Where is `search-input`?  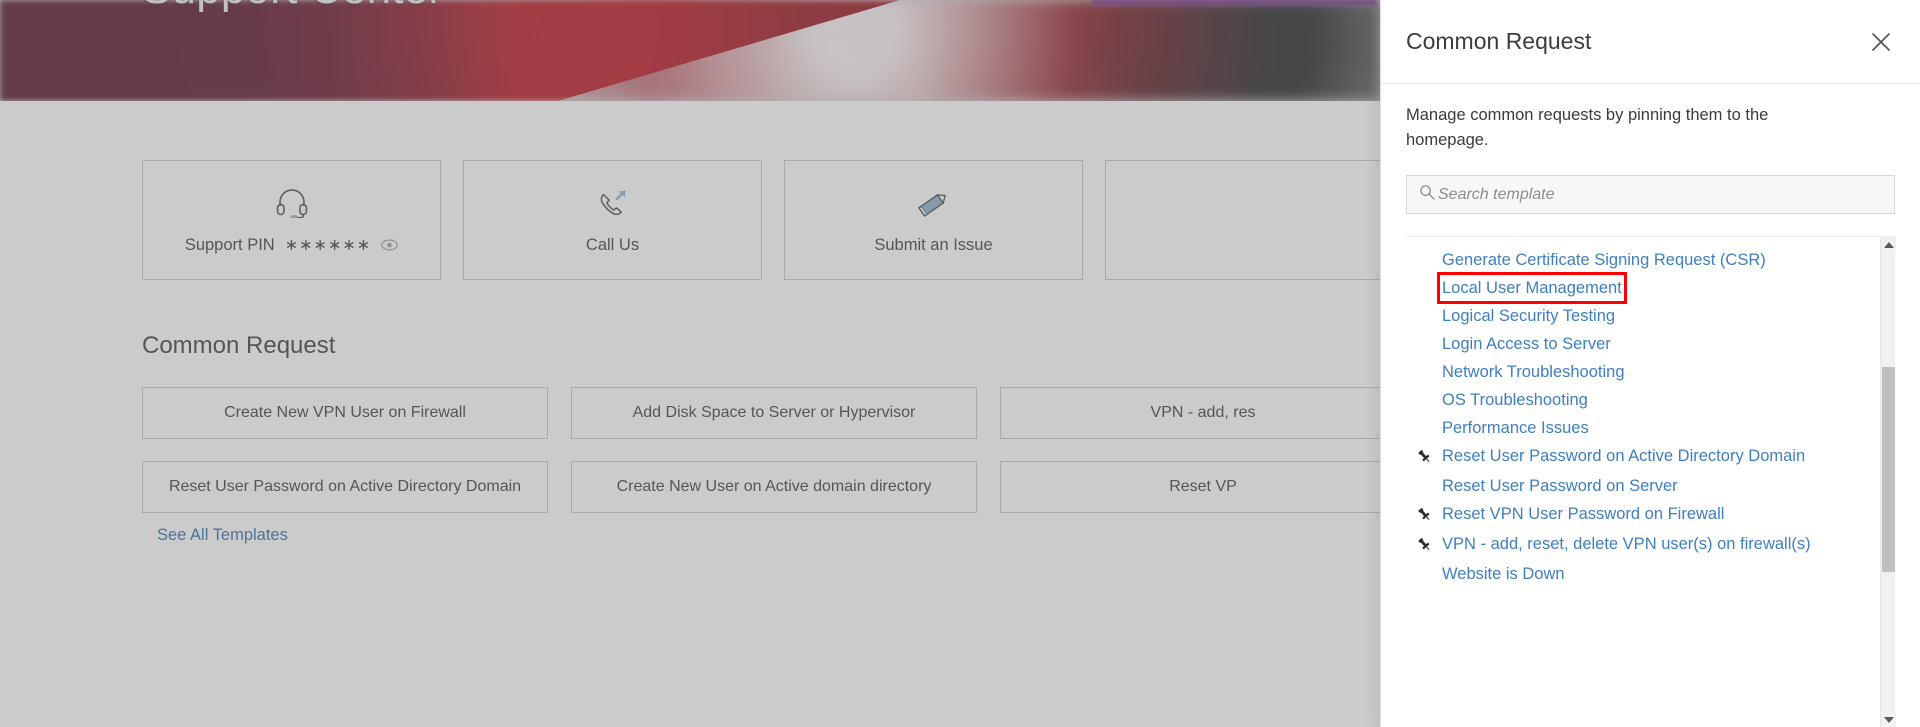 search-input is located at coordinates (1661, 194).